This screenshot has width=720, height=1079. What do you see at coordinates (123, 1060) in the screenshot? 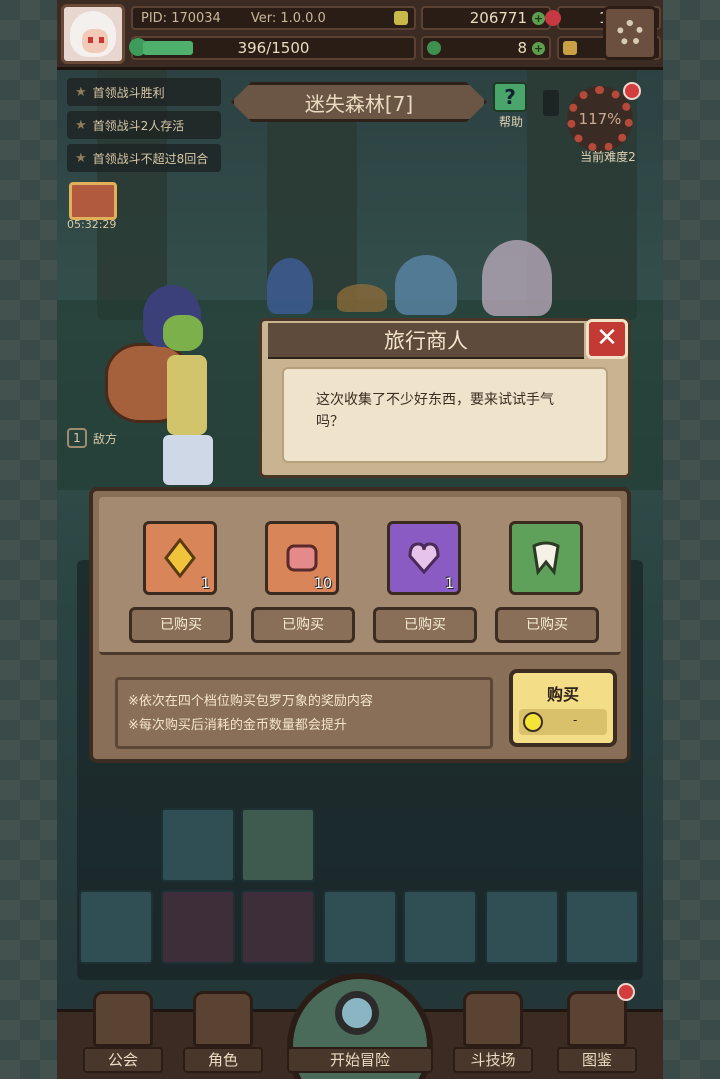
I see `nav-label: 公会` at bounding box center [123, 1060].